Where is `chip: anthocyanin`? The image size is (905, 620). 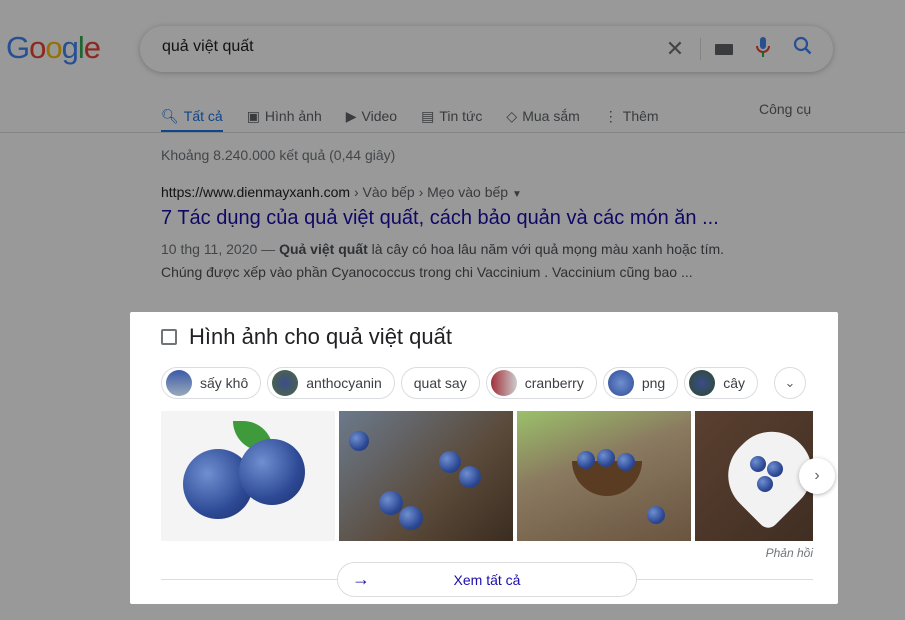
chip: anthocyanin is located at coordinates (331, 383).